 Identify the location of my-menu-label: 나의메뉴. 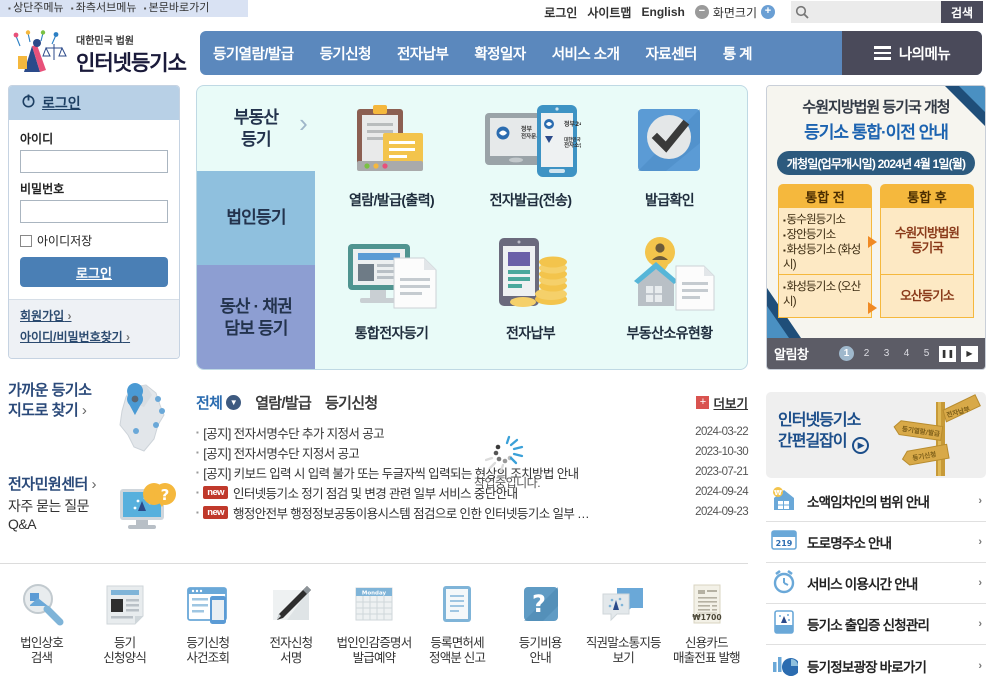
(924, 54).